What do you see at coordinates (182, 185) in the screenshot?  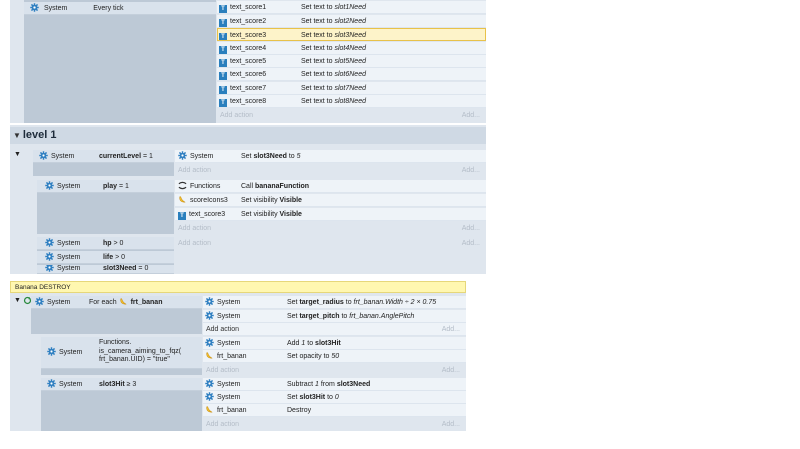 I see `functions-icon` at bounding box center [182, 185].